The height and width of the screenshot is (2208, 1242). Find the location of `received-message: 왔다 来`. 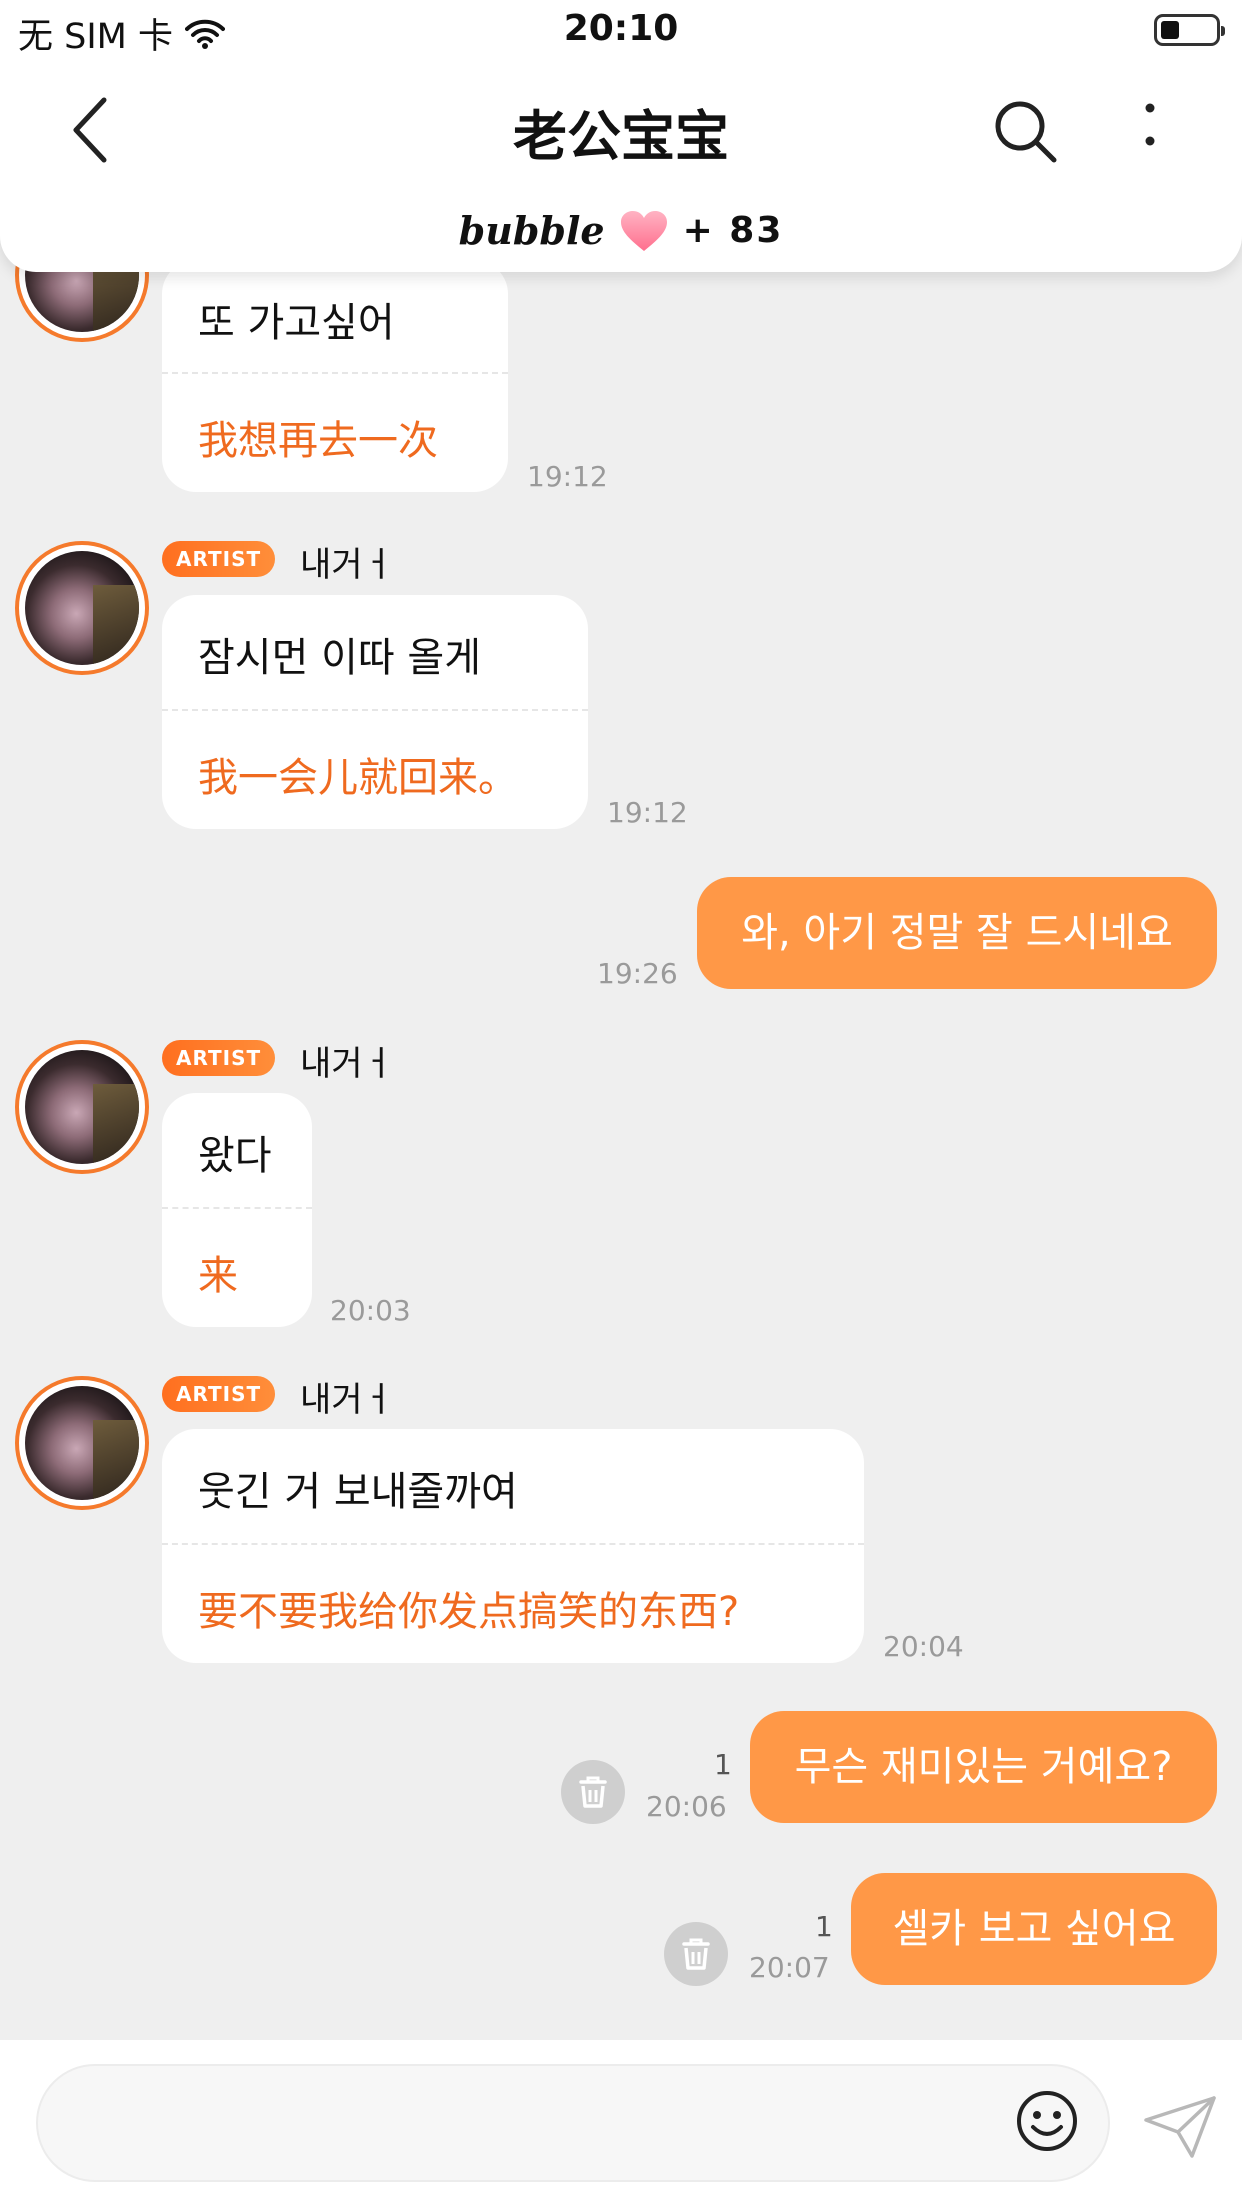

received-message: 왔다 来 is located at coordinates (237, 1210).